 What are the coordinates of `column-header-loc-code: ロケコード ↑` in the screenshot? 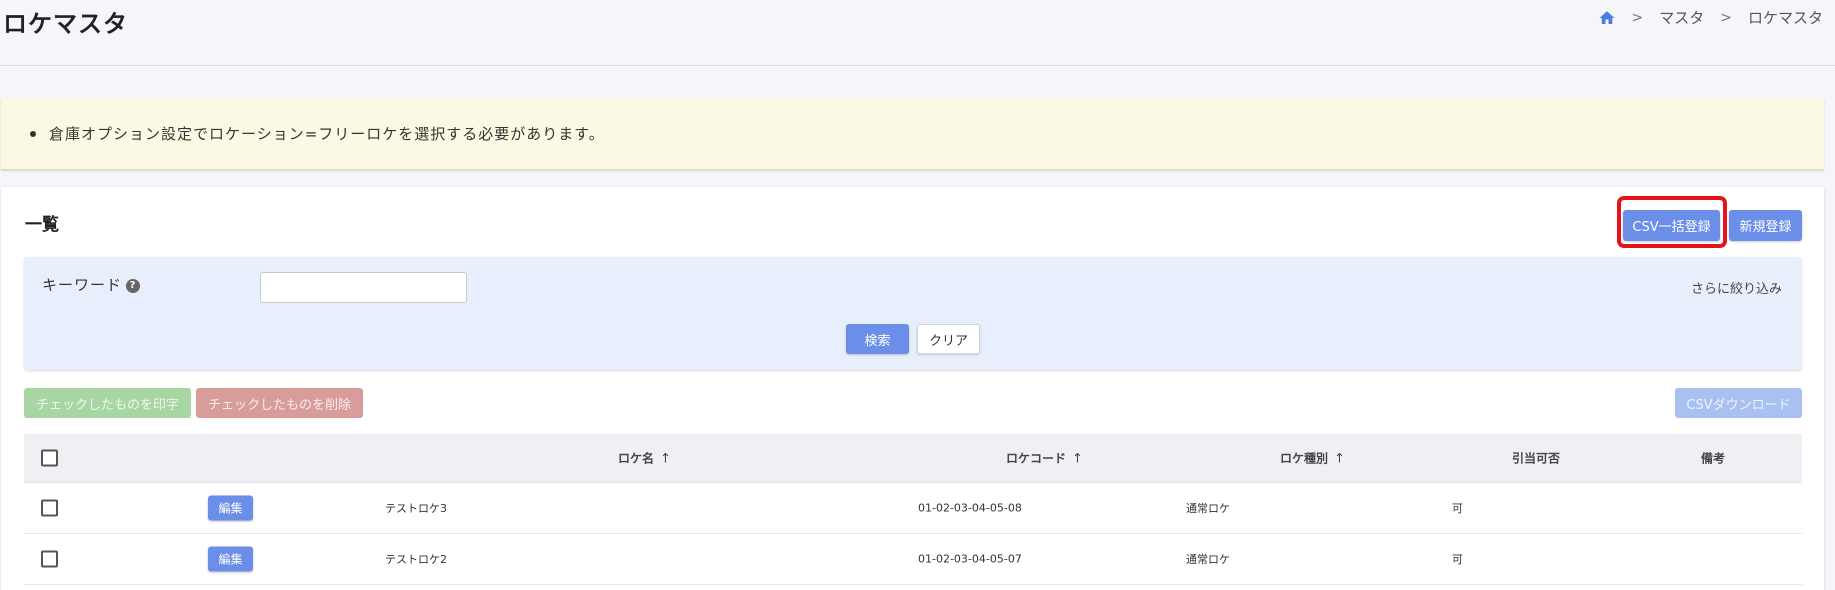 It's located at (1044, 458).